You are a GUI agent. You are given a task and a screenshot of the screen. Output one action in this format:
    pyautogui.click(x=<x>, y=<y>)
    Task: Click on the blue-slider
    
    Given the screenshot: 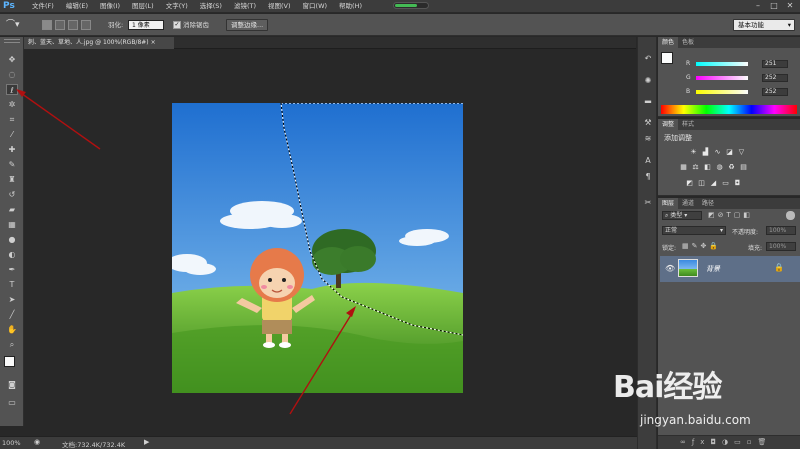 What is the action you would take?
    pyautogui.click(x=722, y=92)
    